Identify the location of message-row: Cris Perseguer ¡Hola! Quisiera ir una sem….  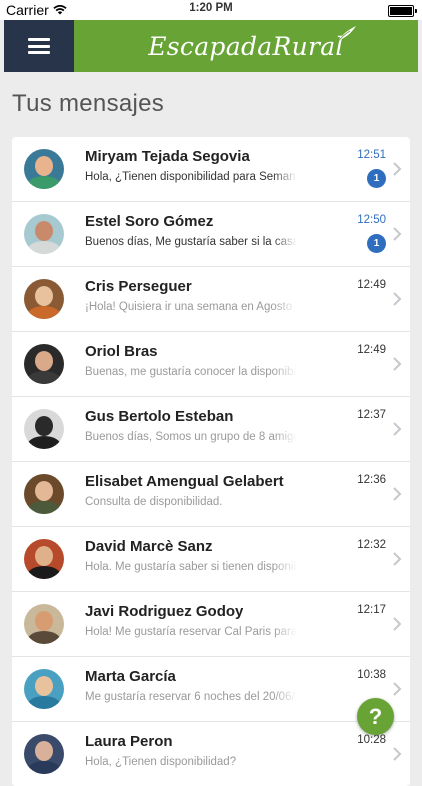
(211, 299).